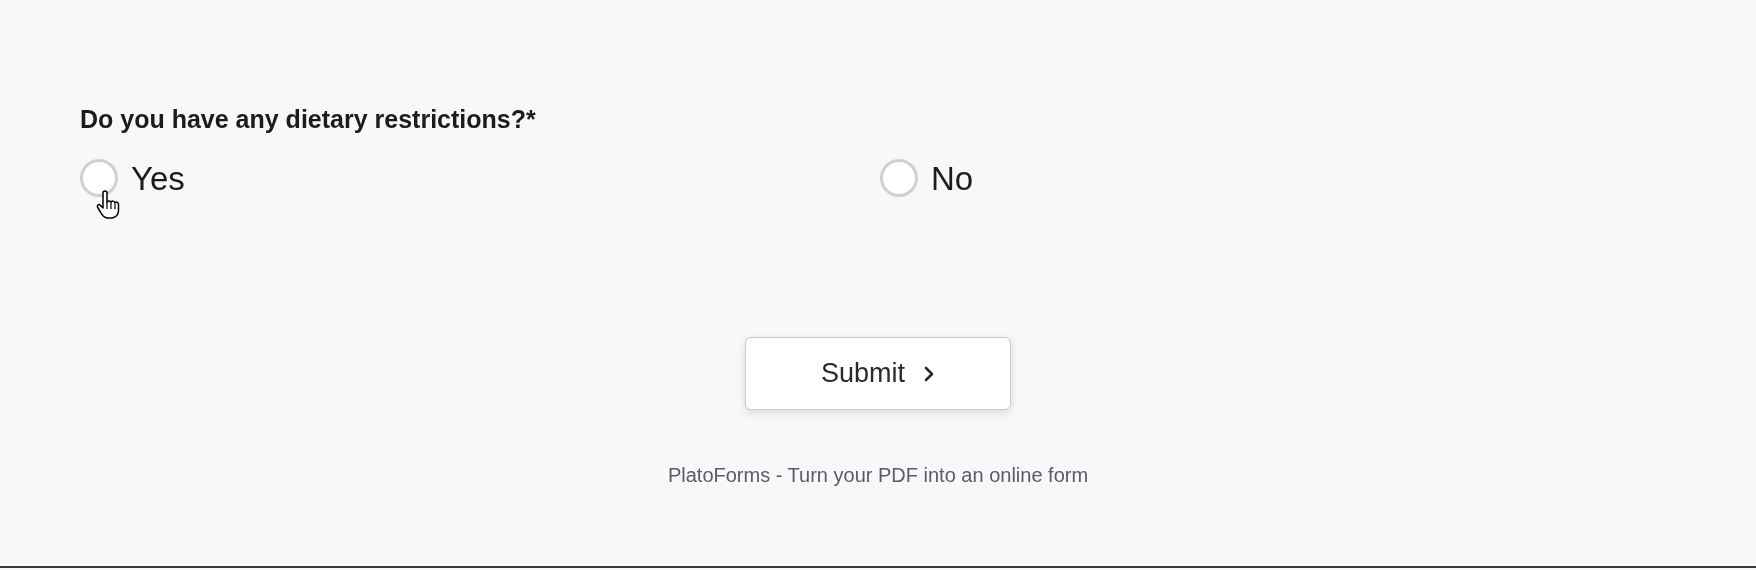 This screenshot has width=1756, height=570. Describe the element at coordinates (929, 373) in the screenshot. I see `chevron-right-icon` at that location.